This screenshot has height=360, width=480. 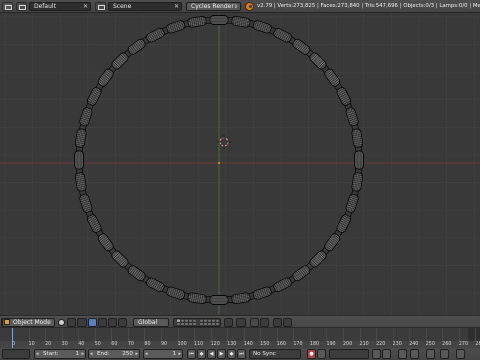 I want to click on ruler-tick-label: 130, so click(x=232, y=337).